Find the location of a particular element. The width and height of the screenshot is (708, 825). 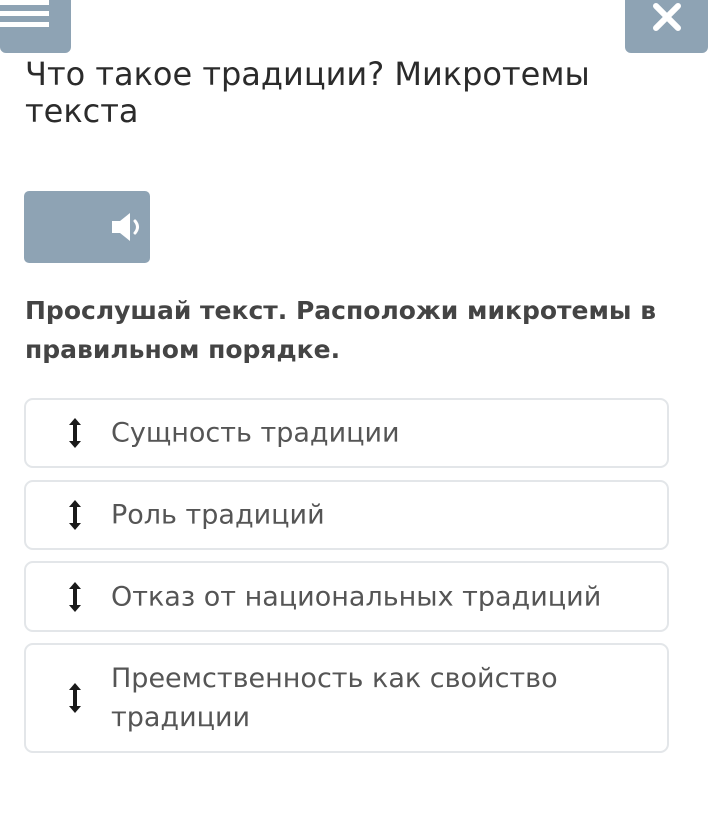

close-button is located at coordinates (666, 26).